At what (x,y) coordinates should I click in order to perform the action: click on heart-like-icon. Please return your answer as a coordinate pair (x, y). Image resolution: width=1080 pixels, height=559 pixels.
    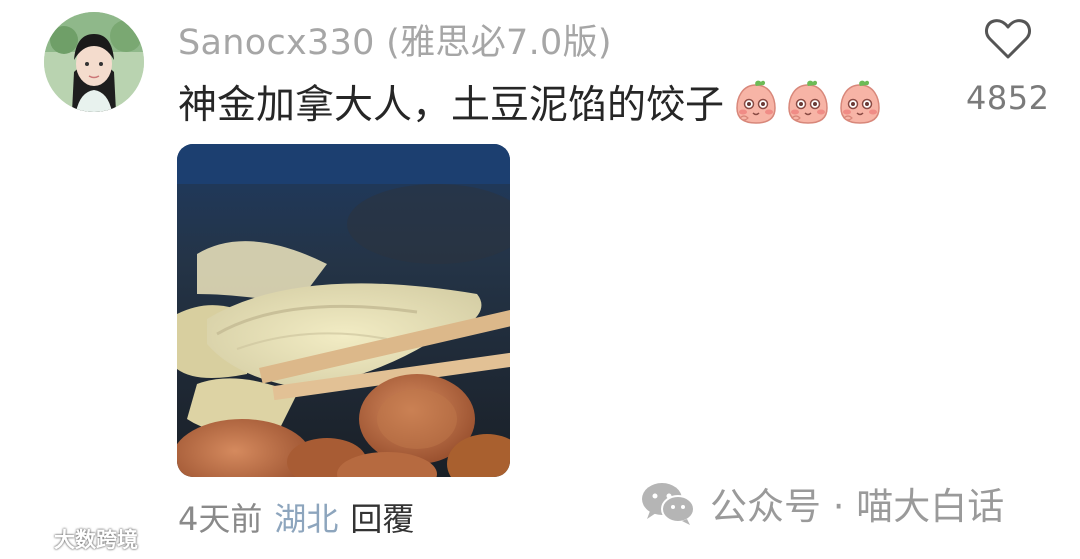
    Looking at the image, I should click on (1008, 39).